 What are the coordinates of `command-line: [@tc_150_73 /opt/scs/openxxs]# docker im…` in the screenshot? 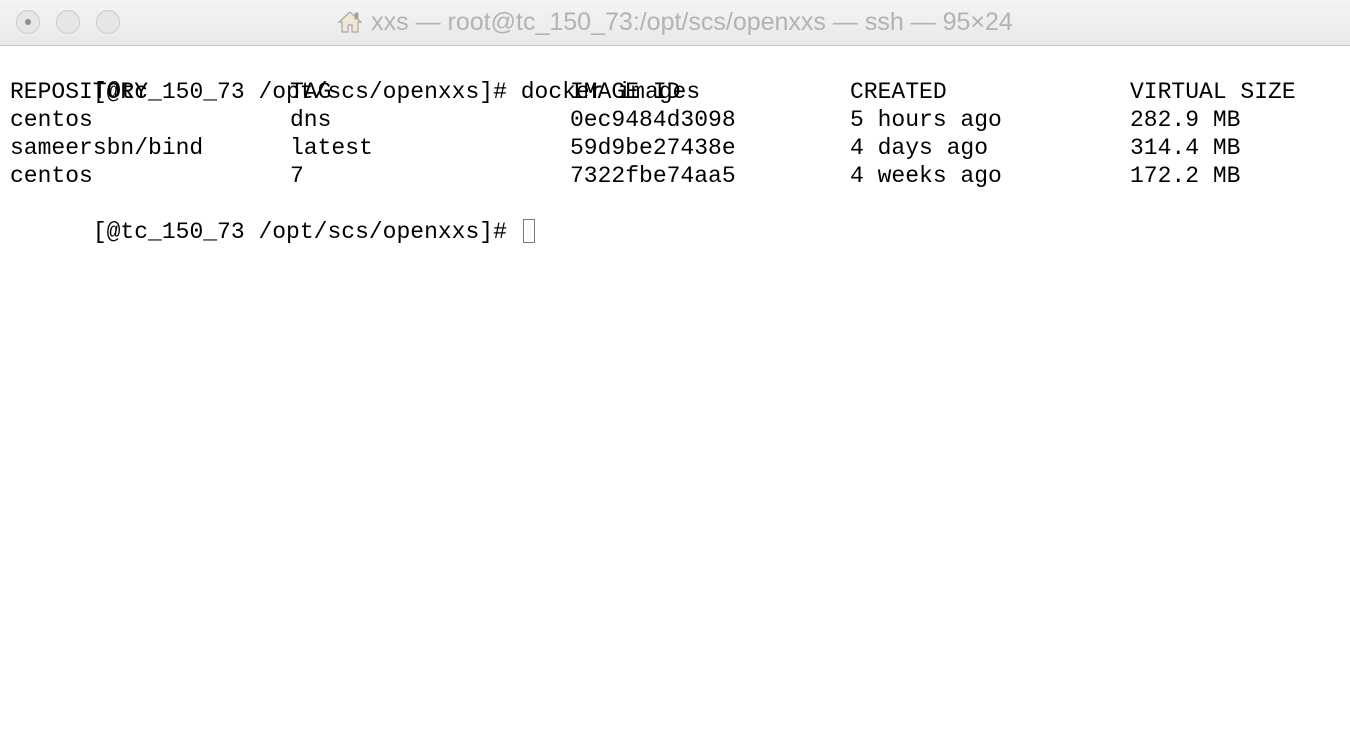 It's located at (675, 77).